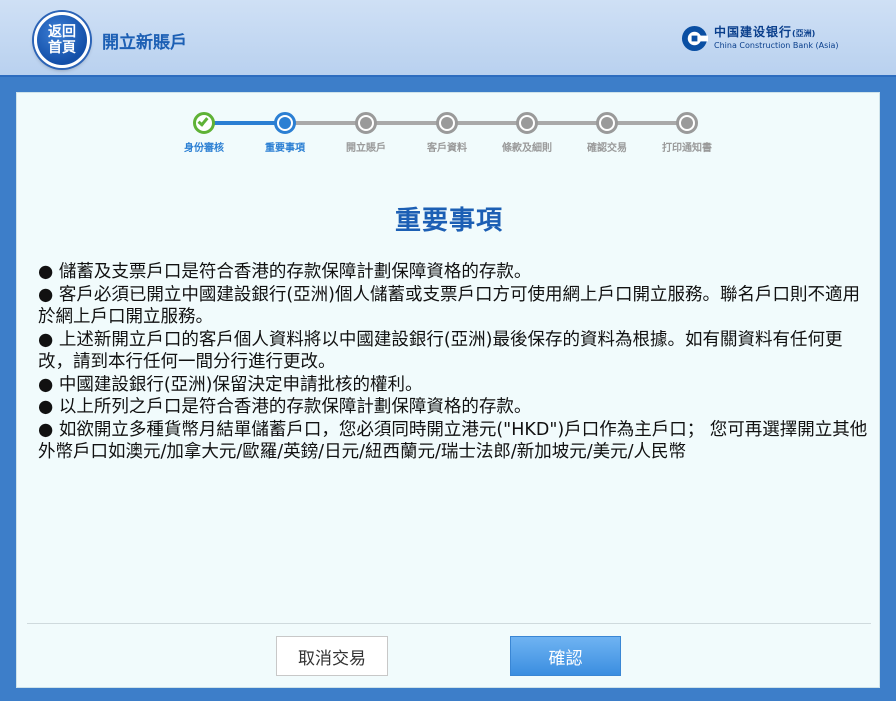 The image size is (896, 701). I want to click on progress-stepper: 身份審核 重要事項 開立賬戶 客戶資料 條款及細則 確認交易 打印通知書, so click(449, 128).